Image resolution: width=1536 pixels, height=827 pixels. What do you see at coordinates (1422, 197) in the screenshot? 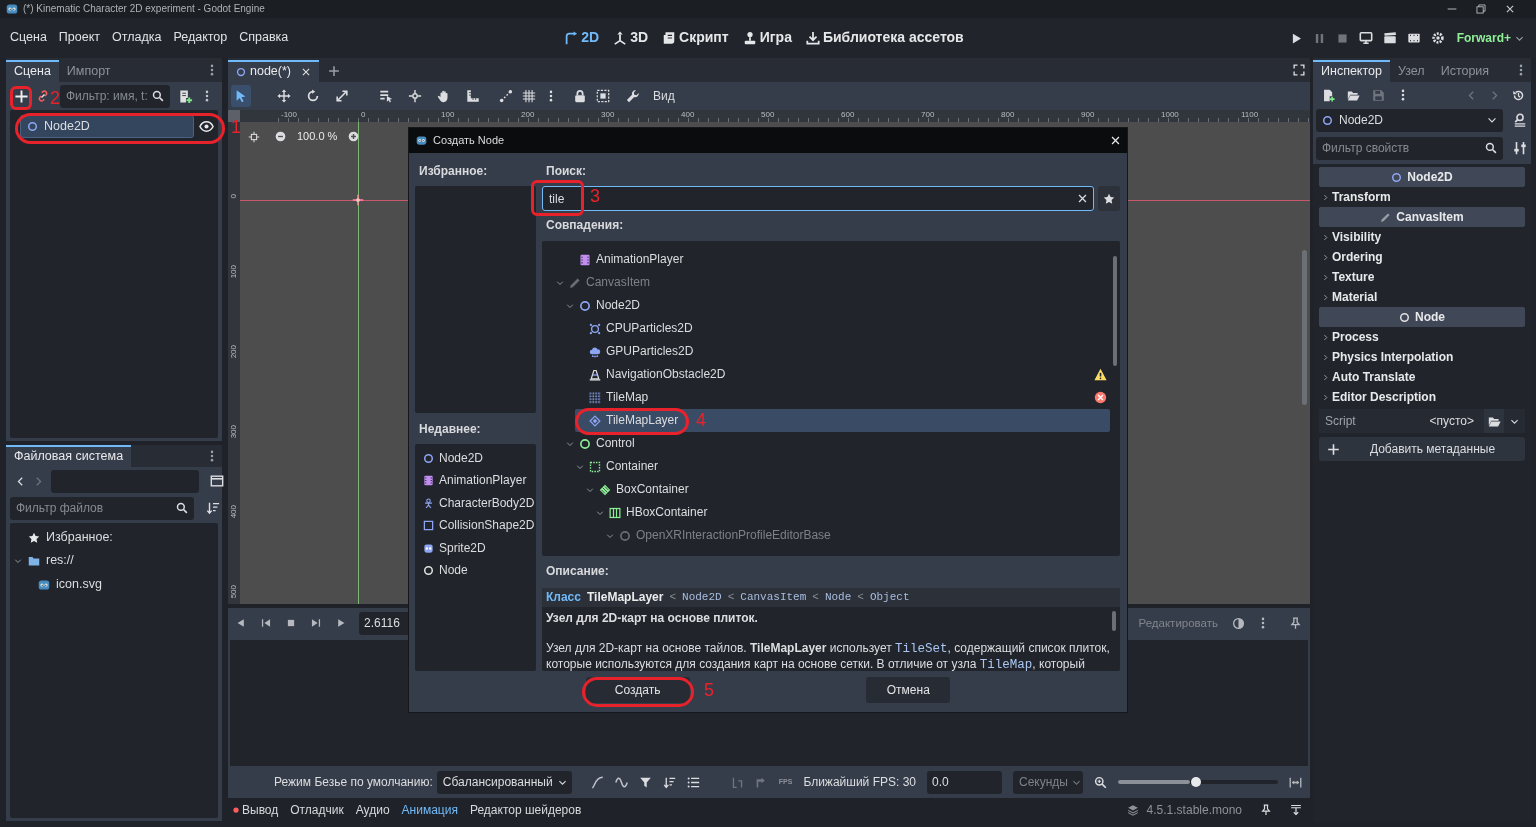
I see `property-group: Transform` at bounding box center [1422, 197].